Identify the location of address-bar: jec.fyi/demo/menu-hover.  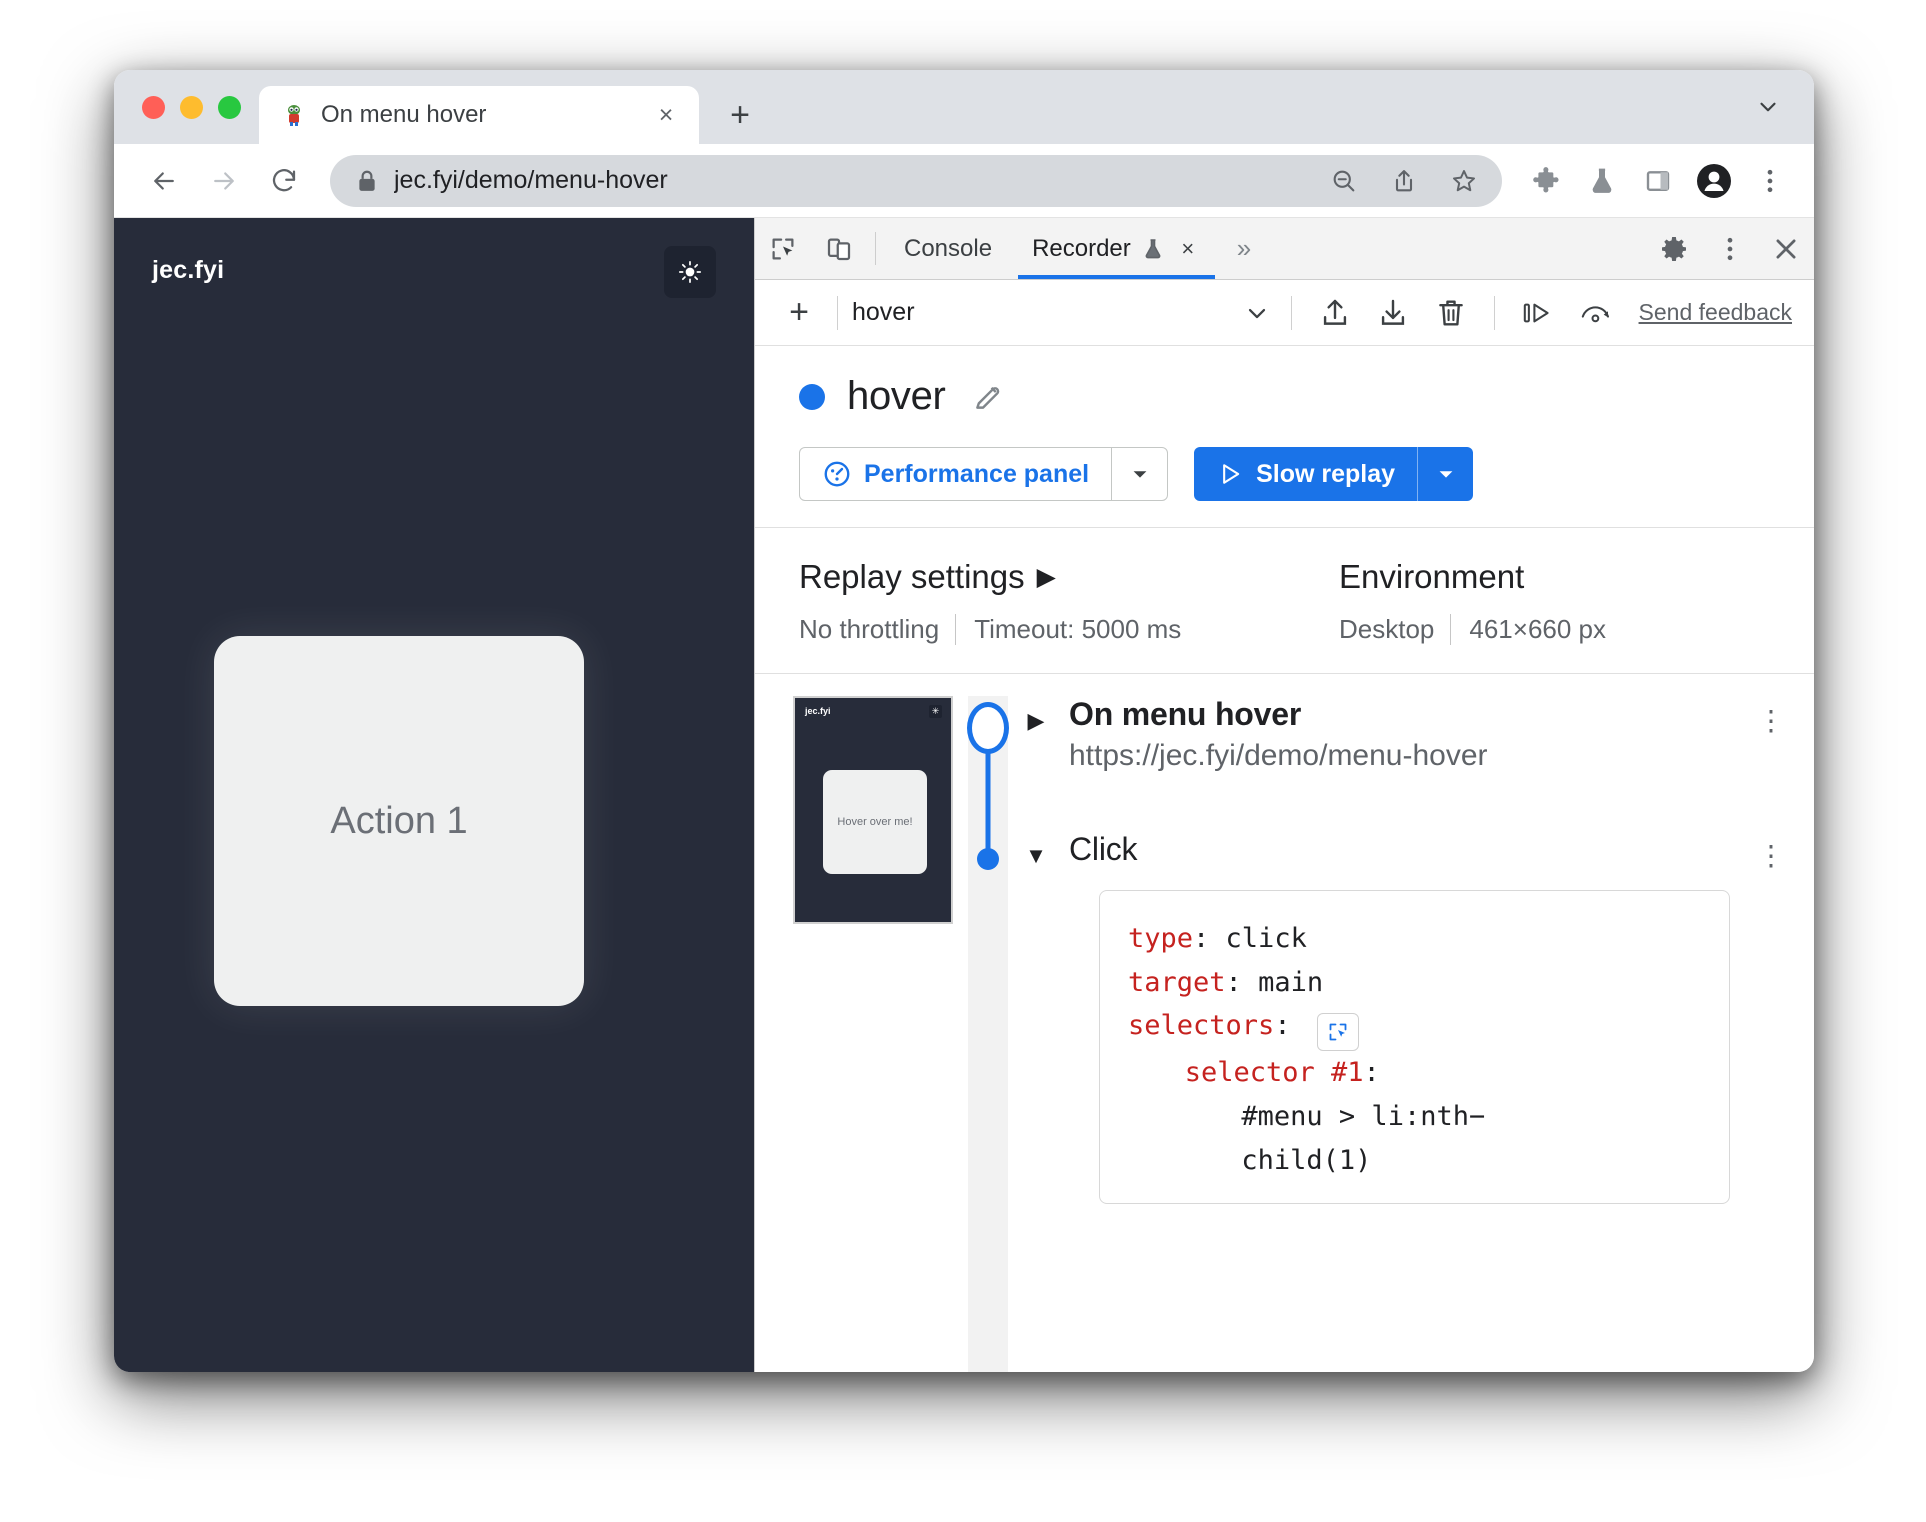
(916, 180).